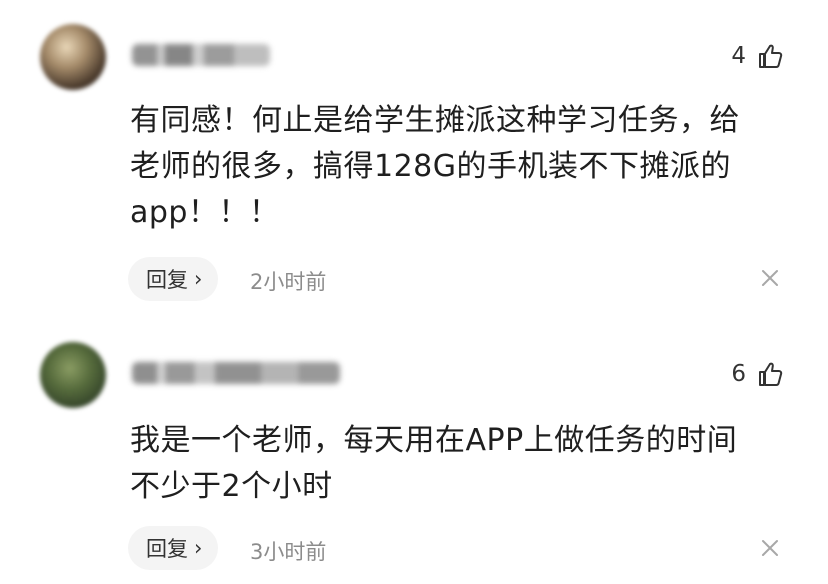 The height and width of the screenshot is (584, 828). I want to click on like-count: 6, so click(738, 374).